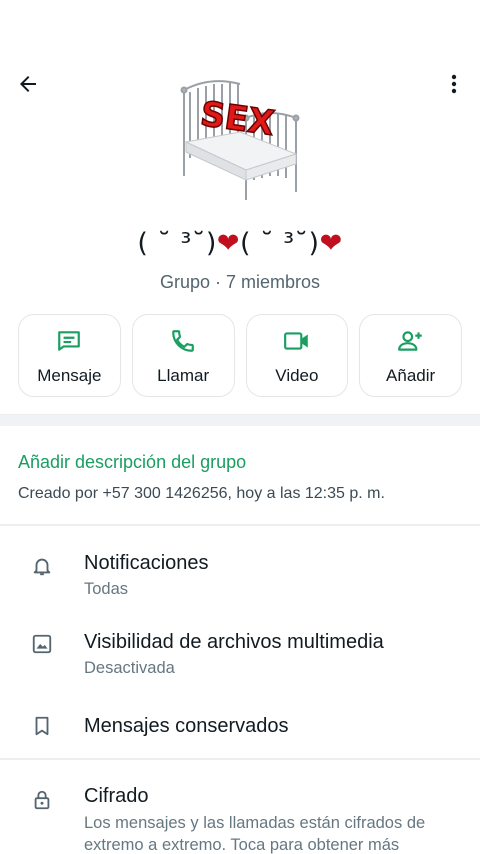 This screenshot has width=480, height=854. Describe the element at coordinates (411, 375) in the screenshot. I see `add-member-button-label: Añadir` at that location.